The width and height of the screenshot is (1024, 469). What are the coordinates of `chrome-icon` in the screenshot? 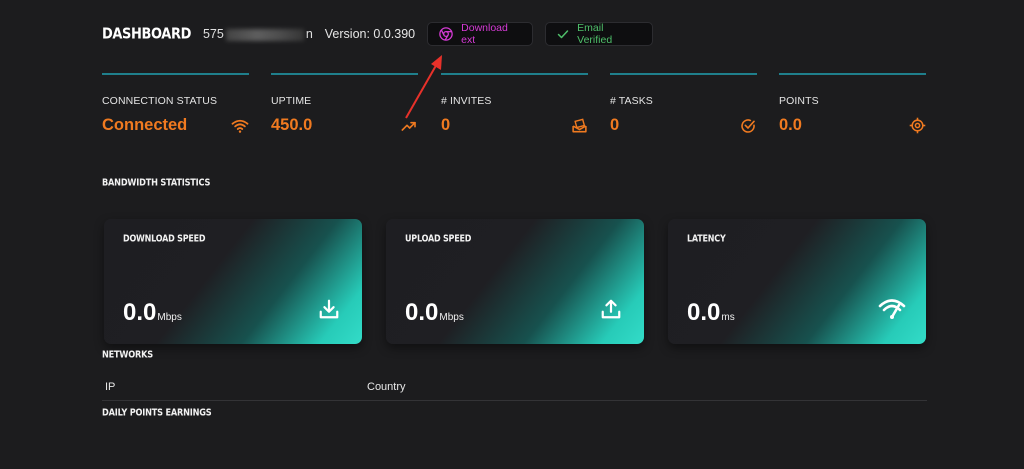 It's located at (446, 34).